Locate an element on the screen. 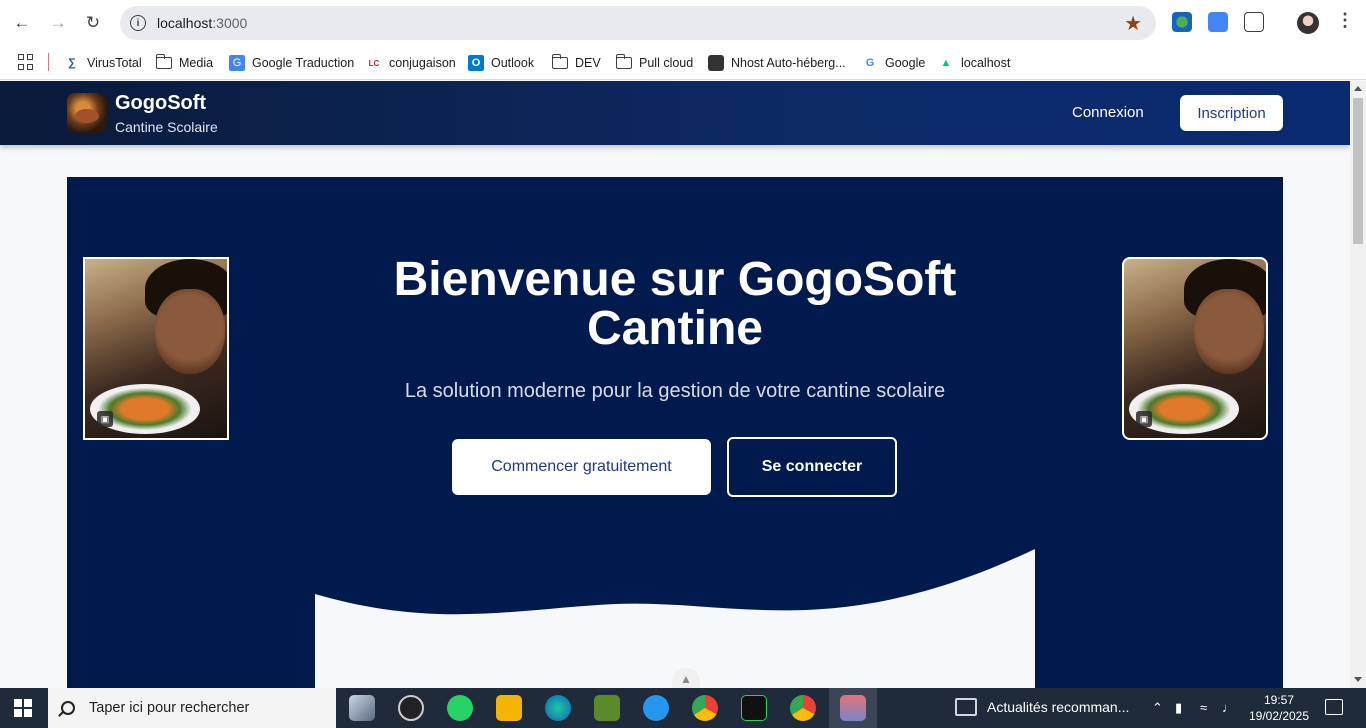  wifi-icon: ≈ is located at coordinates (1203, 707).